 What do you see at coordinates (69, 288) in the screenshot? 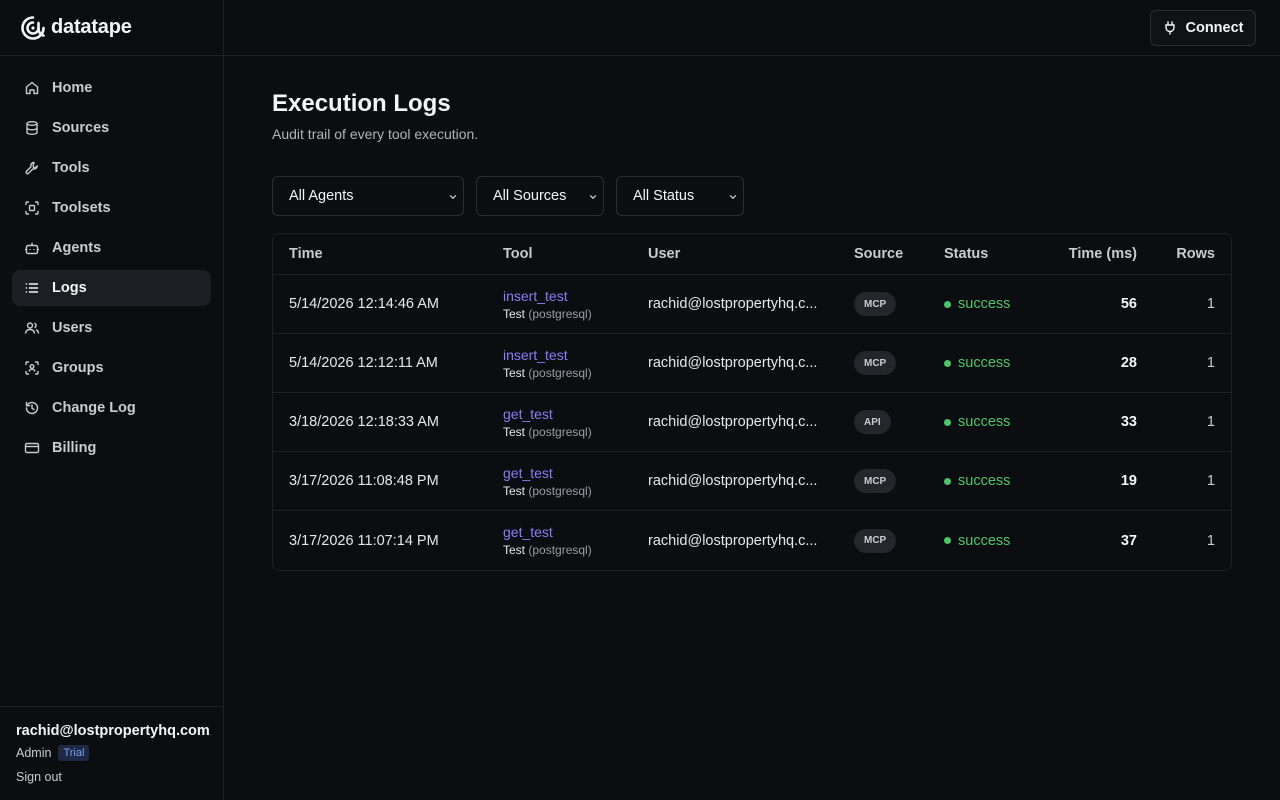
I see `sidebar-item-label: Logs` at bounding box center [69, 288].